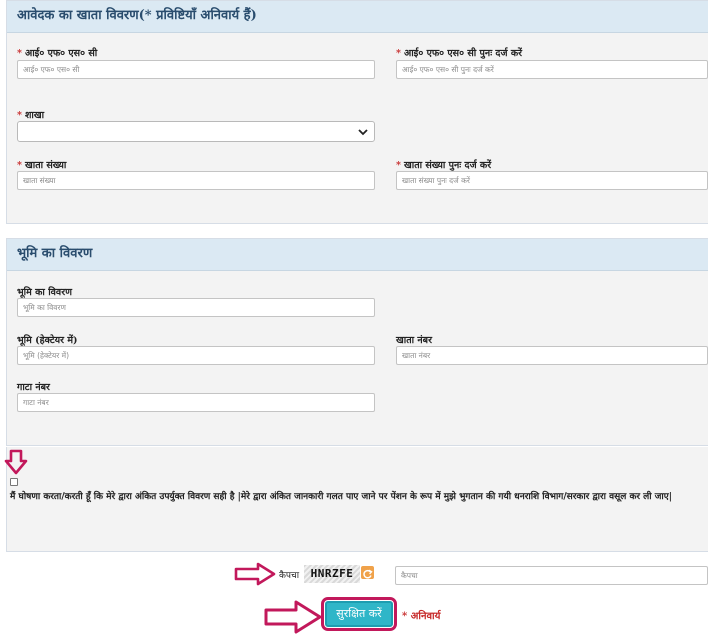  What do you see at coordinates (444, 165) in the screenshot?
I see `account-number-confirm-label: * खाता संख्या पुनः दर्ज करें` at bounding box center [444, 165].